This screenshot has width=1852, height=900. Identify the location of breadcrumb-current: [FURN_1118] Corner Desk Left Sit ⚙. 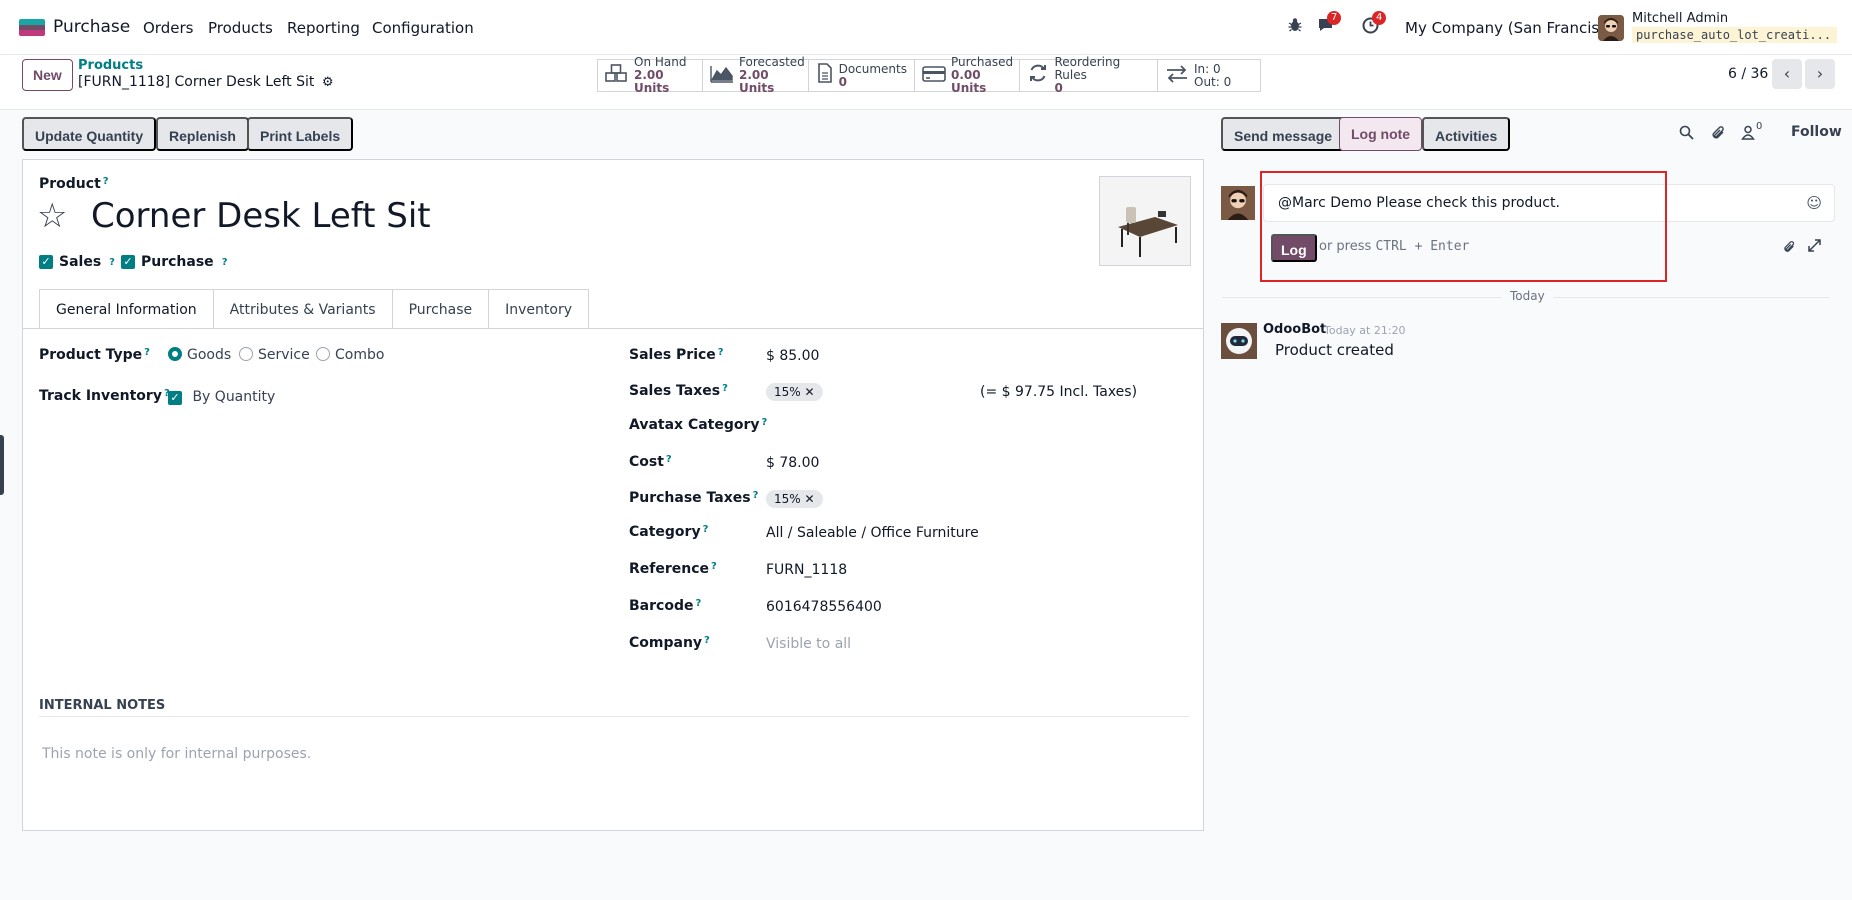
(205, 82).